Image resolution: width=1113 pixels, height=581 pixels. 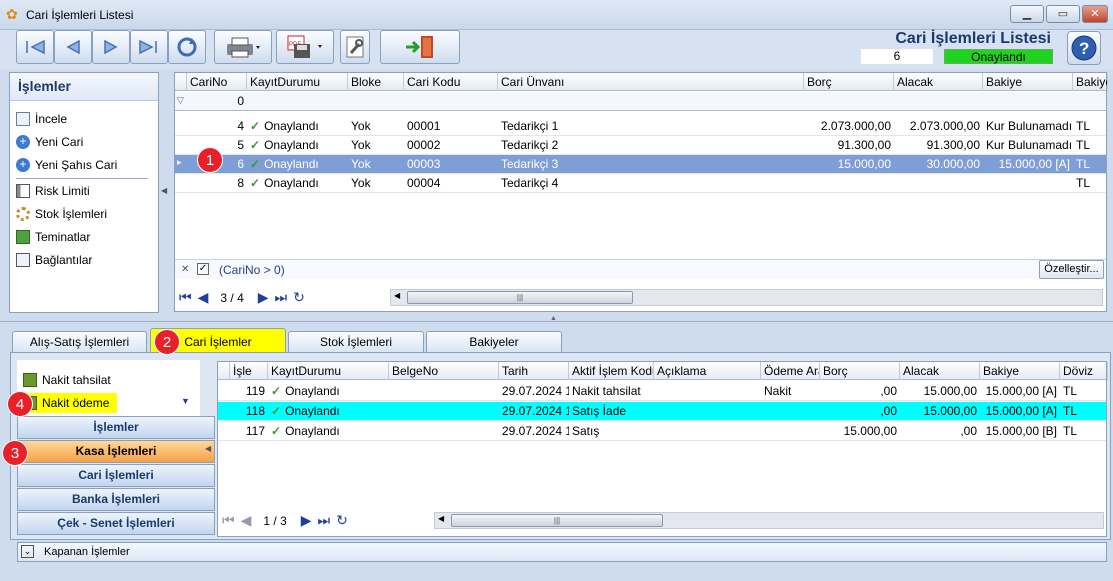 What do you see at coordinates (376, 82) in the screenshot?
I see `col-bloke: Bloke` at bounding box center [376, 82].